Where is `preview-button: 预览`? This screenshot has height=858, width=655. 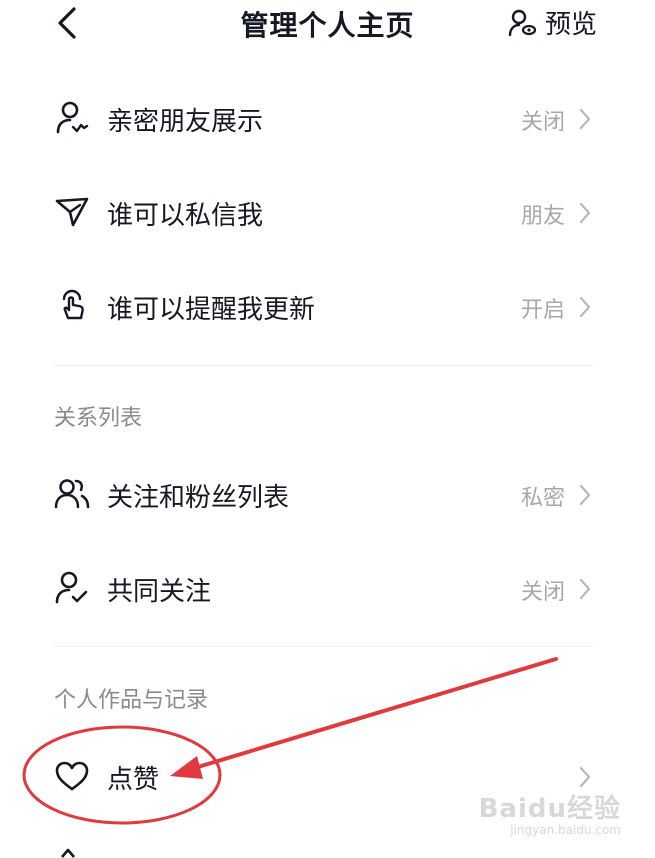 preview-button: 预览 is located at coordinates (552, 22).